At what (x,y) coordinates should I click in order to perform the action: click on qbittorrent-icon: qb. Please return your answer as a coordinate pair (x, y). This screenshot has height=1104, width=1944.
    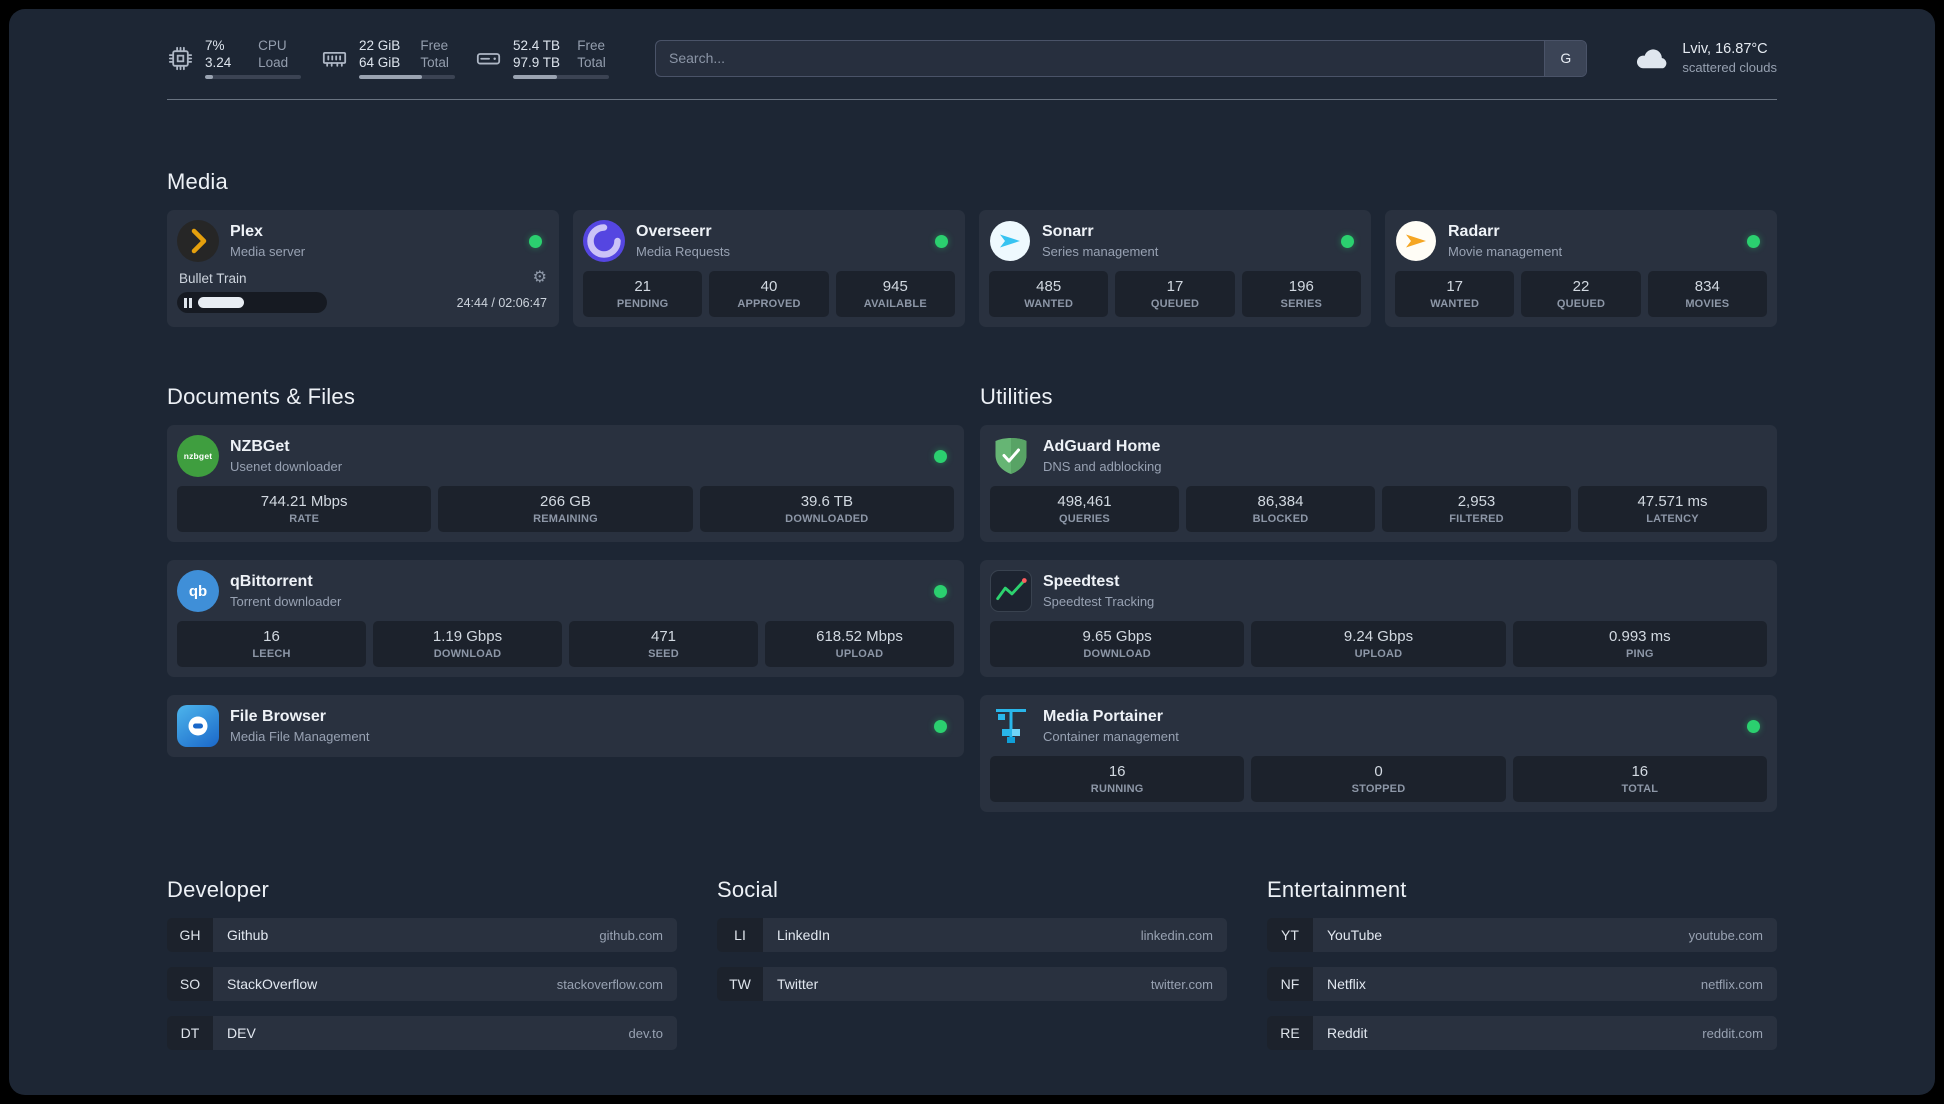
    Looking at the image, I should click on (198, 591).